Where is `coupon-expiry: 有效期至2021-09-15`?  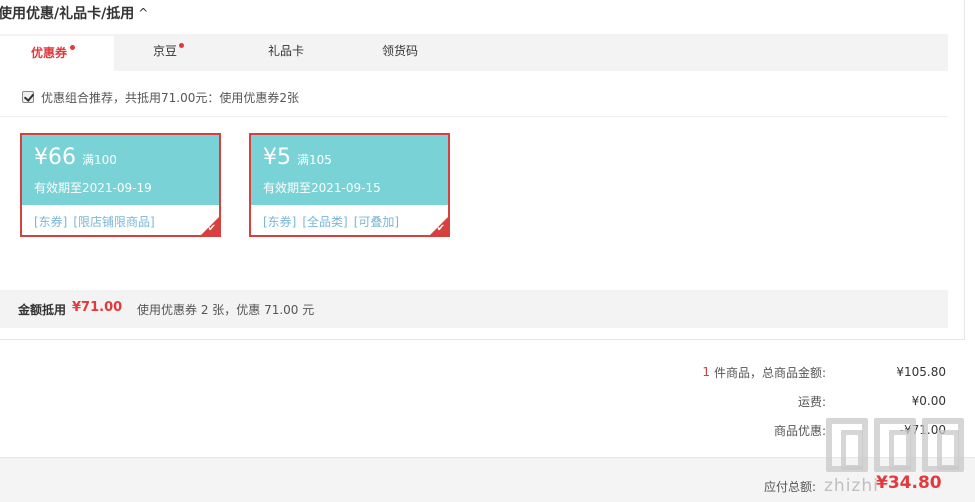
coupon-expiry: 有效期至2021-09-15 is located at coordinates (322, 188).